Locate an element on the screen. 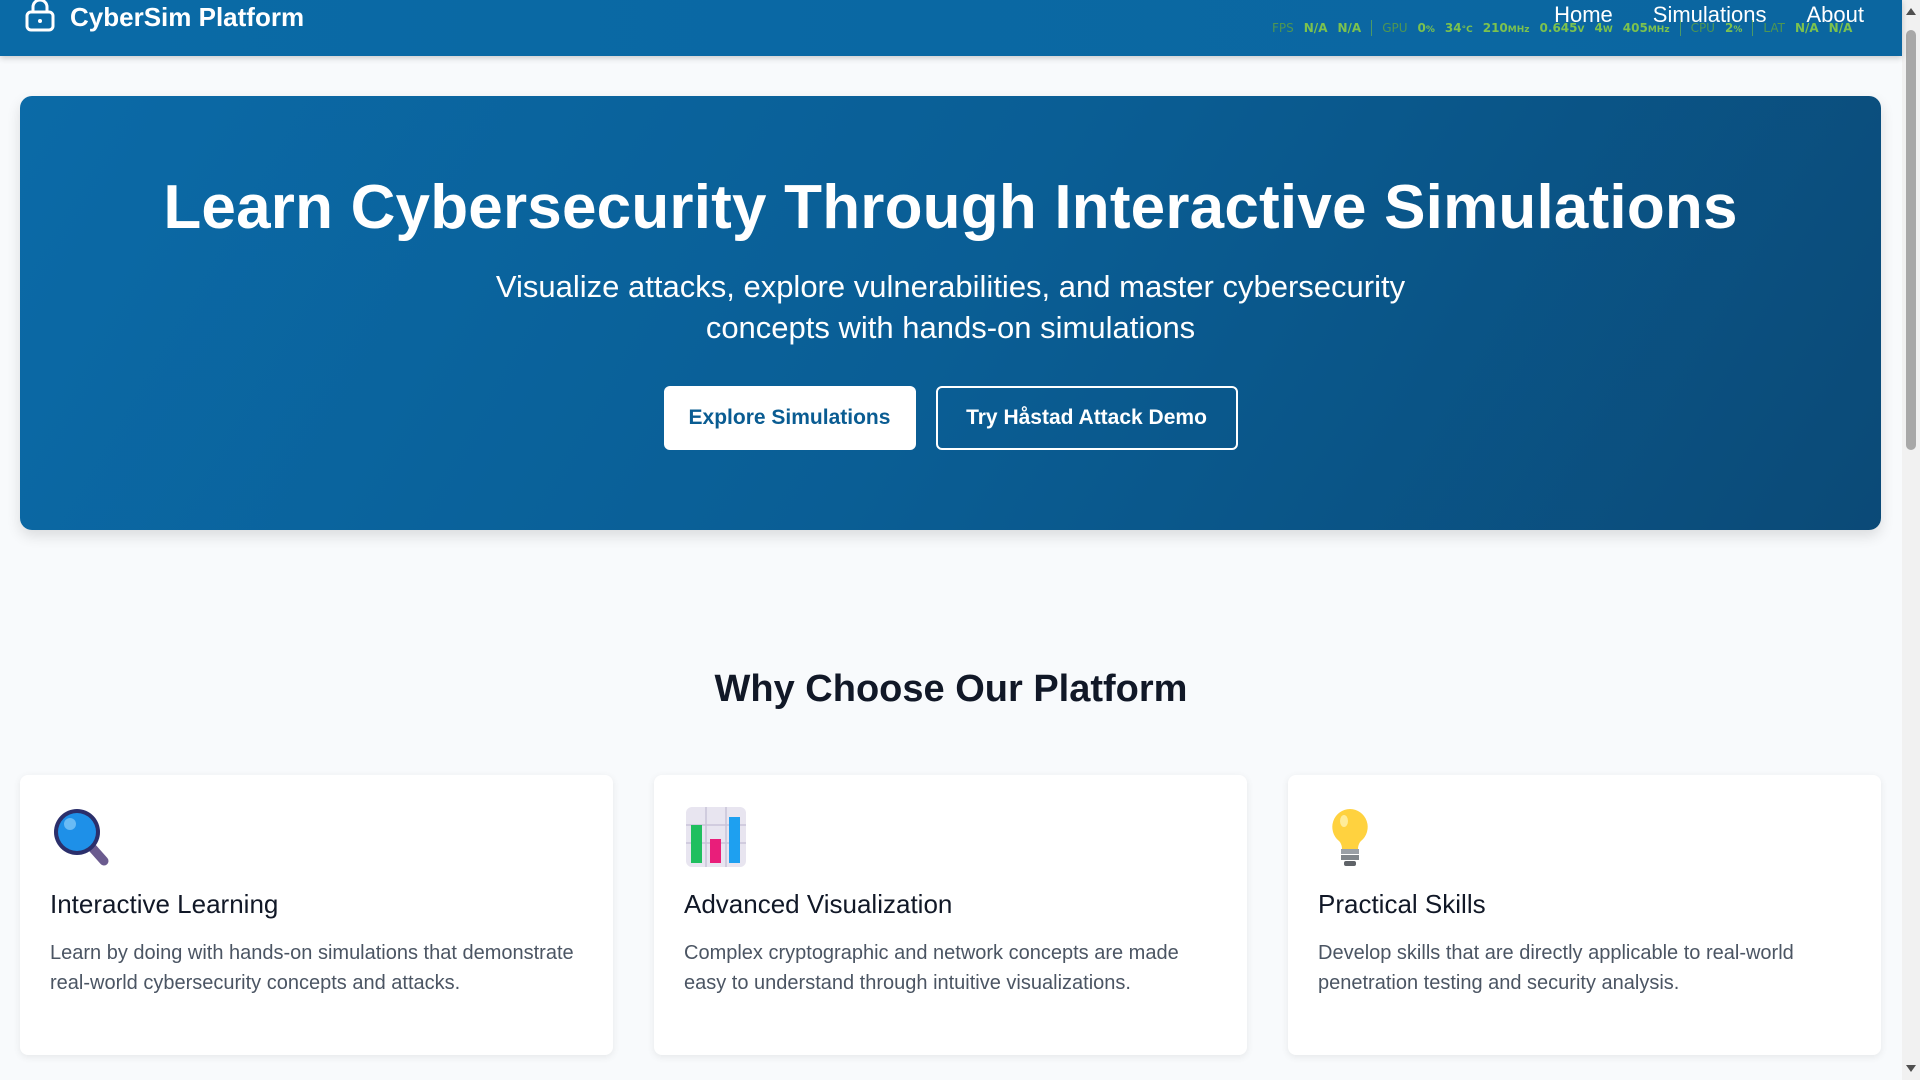 The height and width of the screenshot is (1080, 1920). card-title: Interactive Learning is located at coordinates (164, 904).